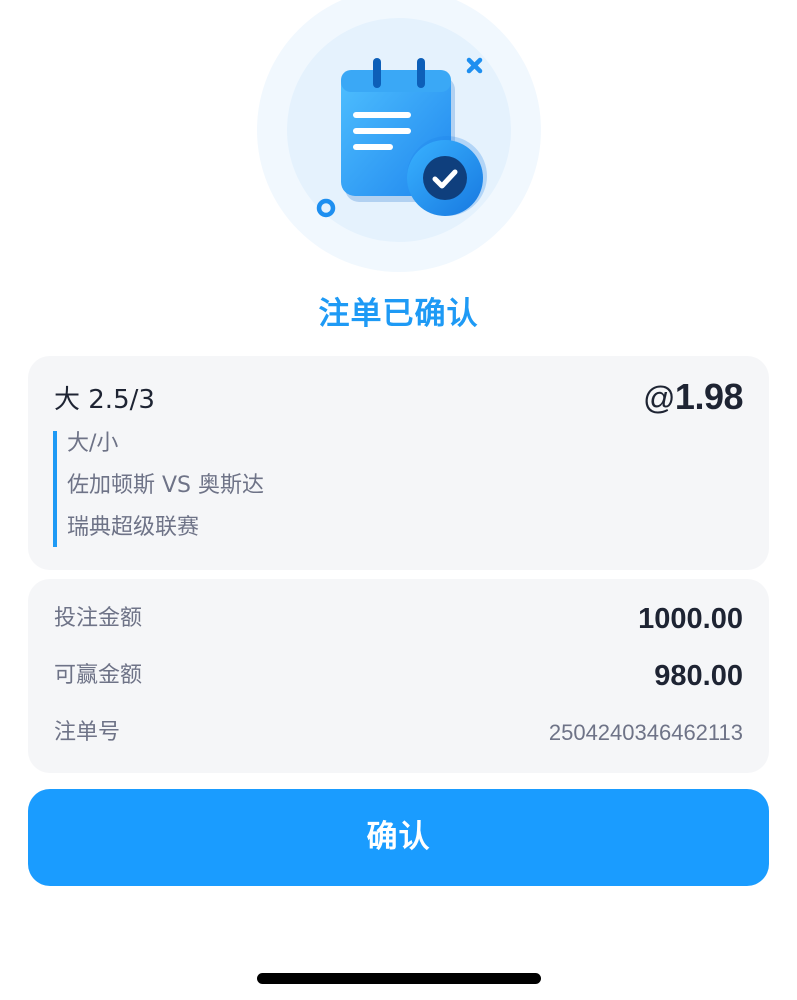 The image size is (797, 1000). Describe the element at coordinates (645, 732) in the screenshot. I see `ticket-number: 2504240346462113` at that location.